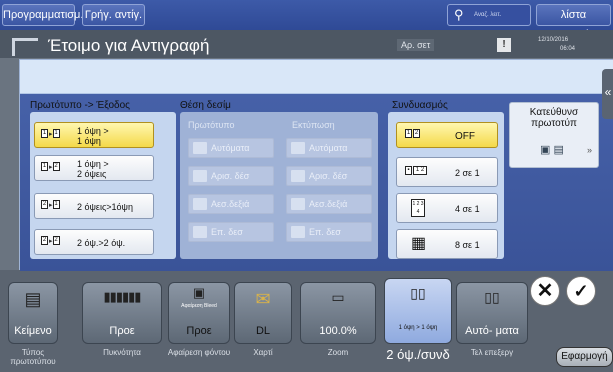 The height and width of the screenshot is (372, 613). I want to click on print-binding-auto: Αυτόματα, so click(329, 148).